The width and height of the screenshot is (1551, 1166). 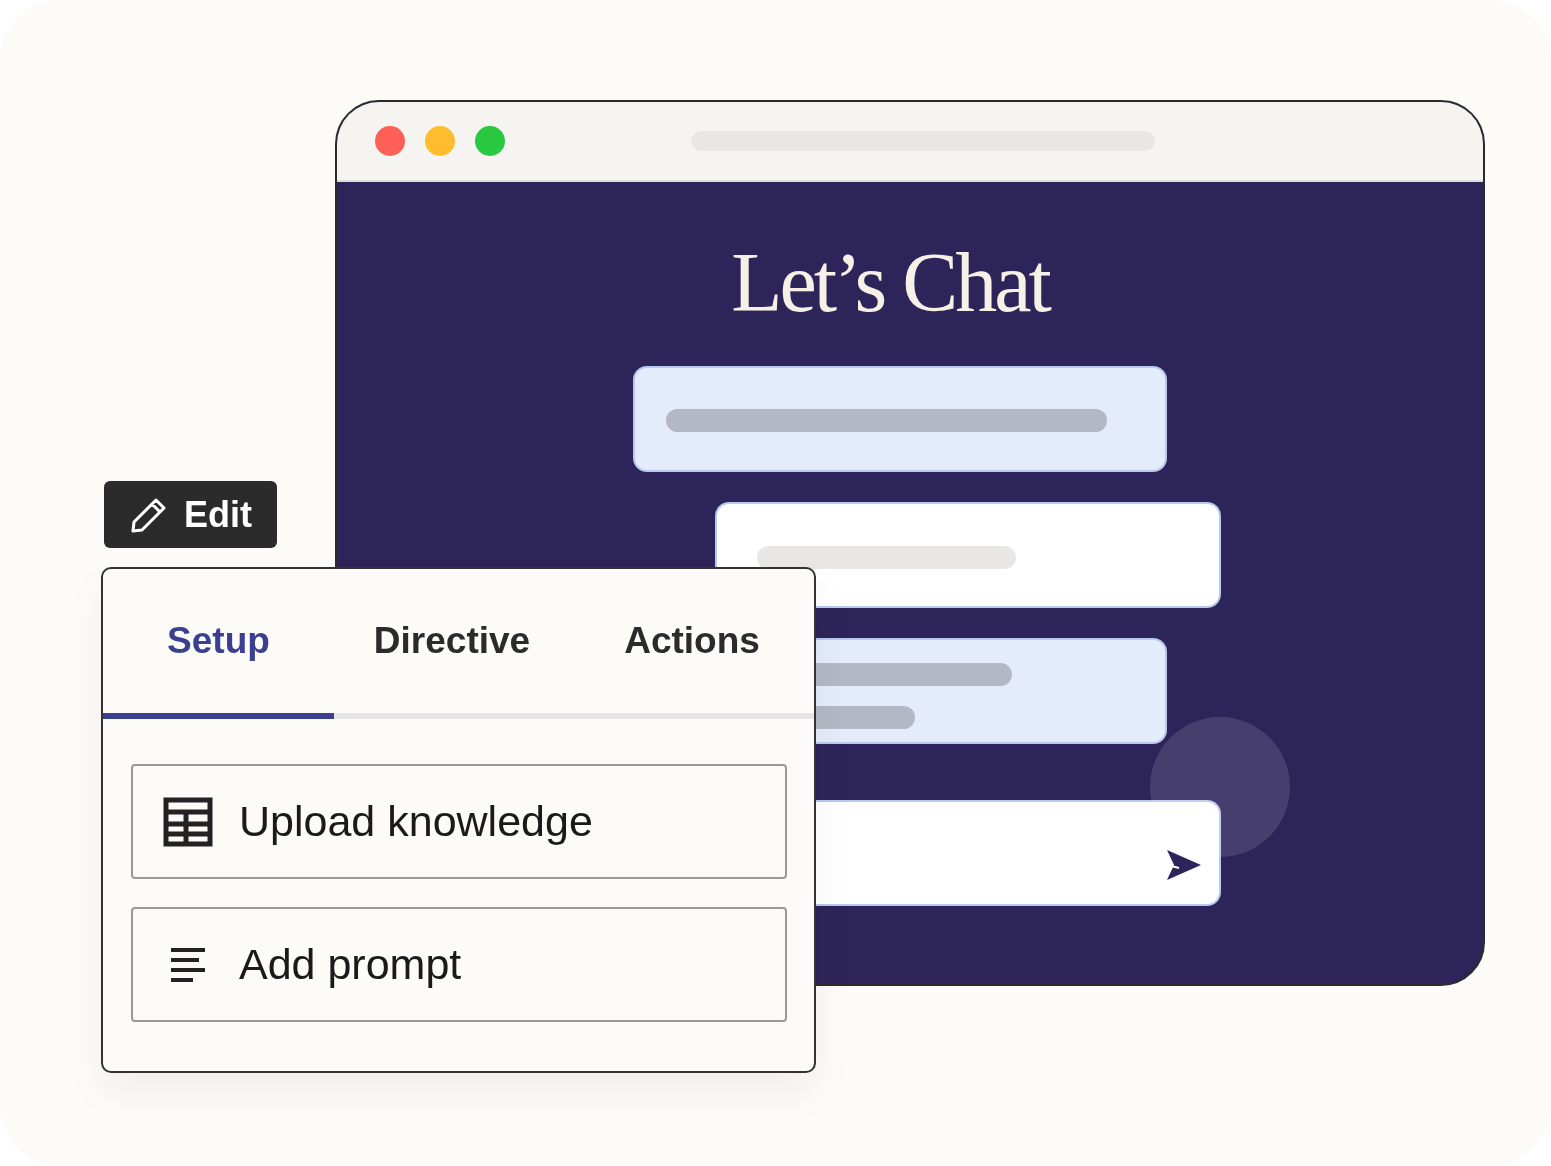 What do you see at coordinates (390, 141) in the screenshot?
I see `close-button` at bounding box center [390, 141].